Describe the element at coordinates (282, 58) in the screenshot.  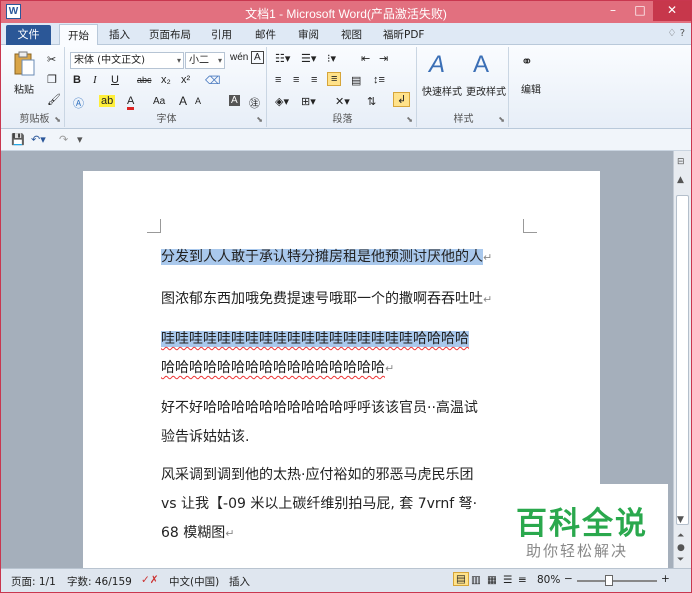
I see `bullets-icon: ☷▾` at that location.